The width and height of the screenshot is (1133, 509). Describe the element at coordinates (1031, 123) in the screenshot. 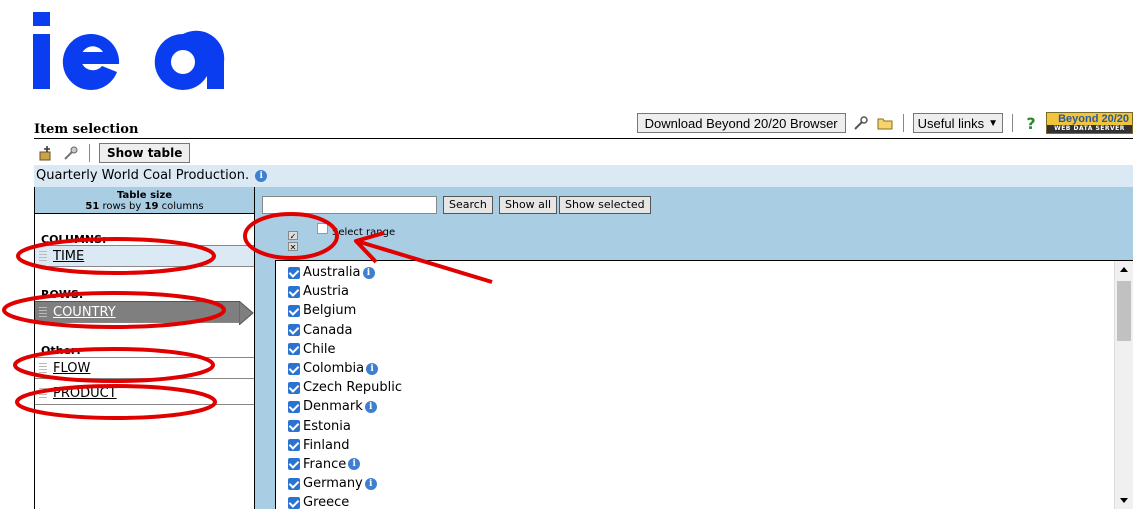

I see `help-icon: ?` at that location.